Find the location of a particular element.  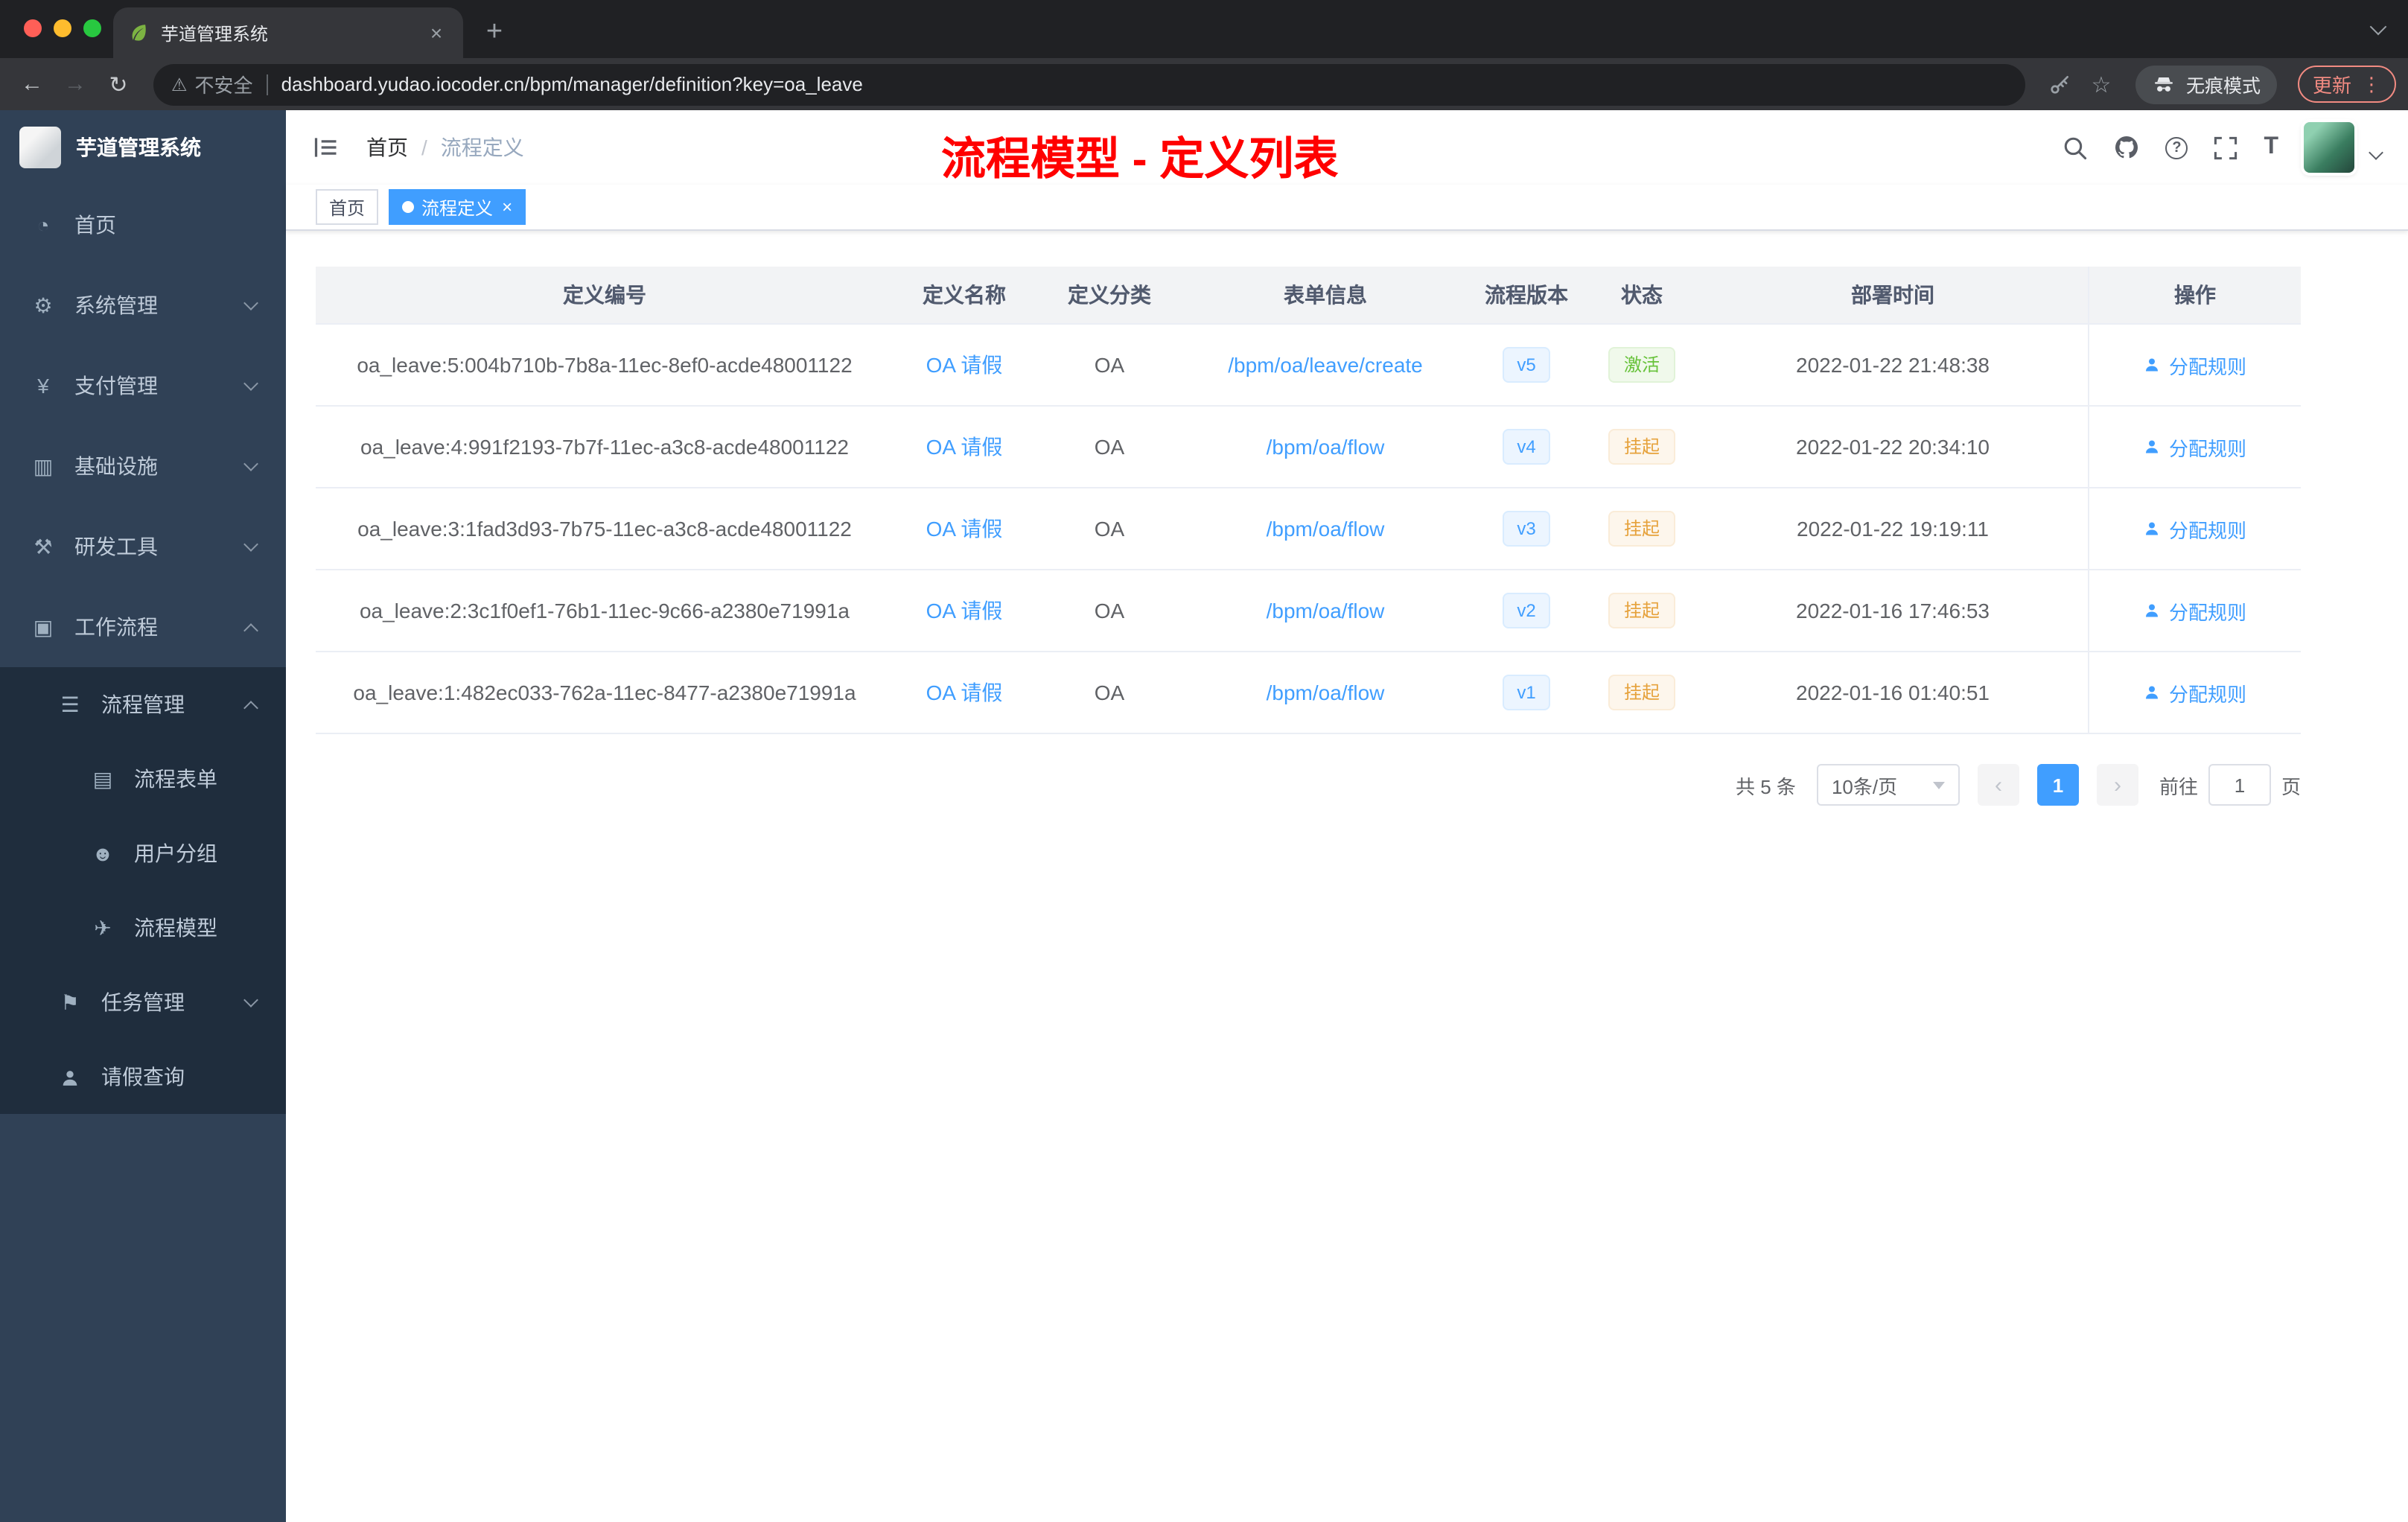

sidebar-item-process-management: ☰ 流程管理 is located at coordinates (143, 704).